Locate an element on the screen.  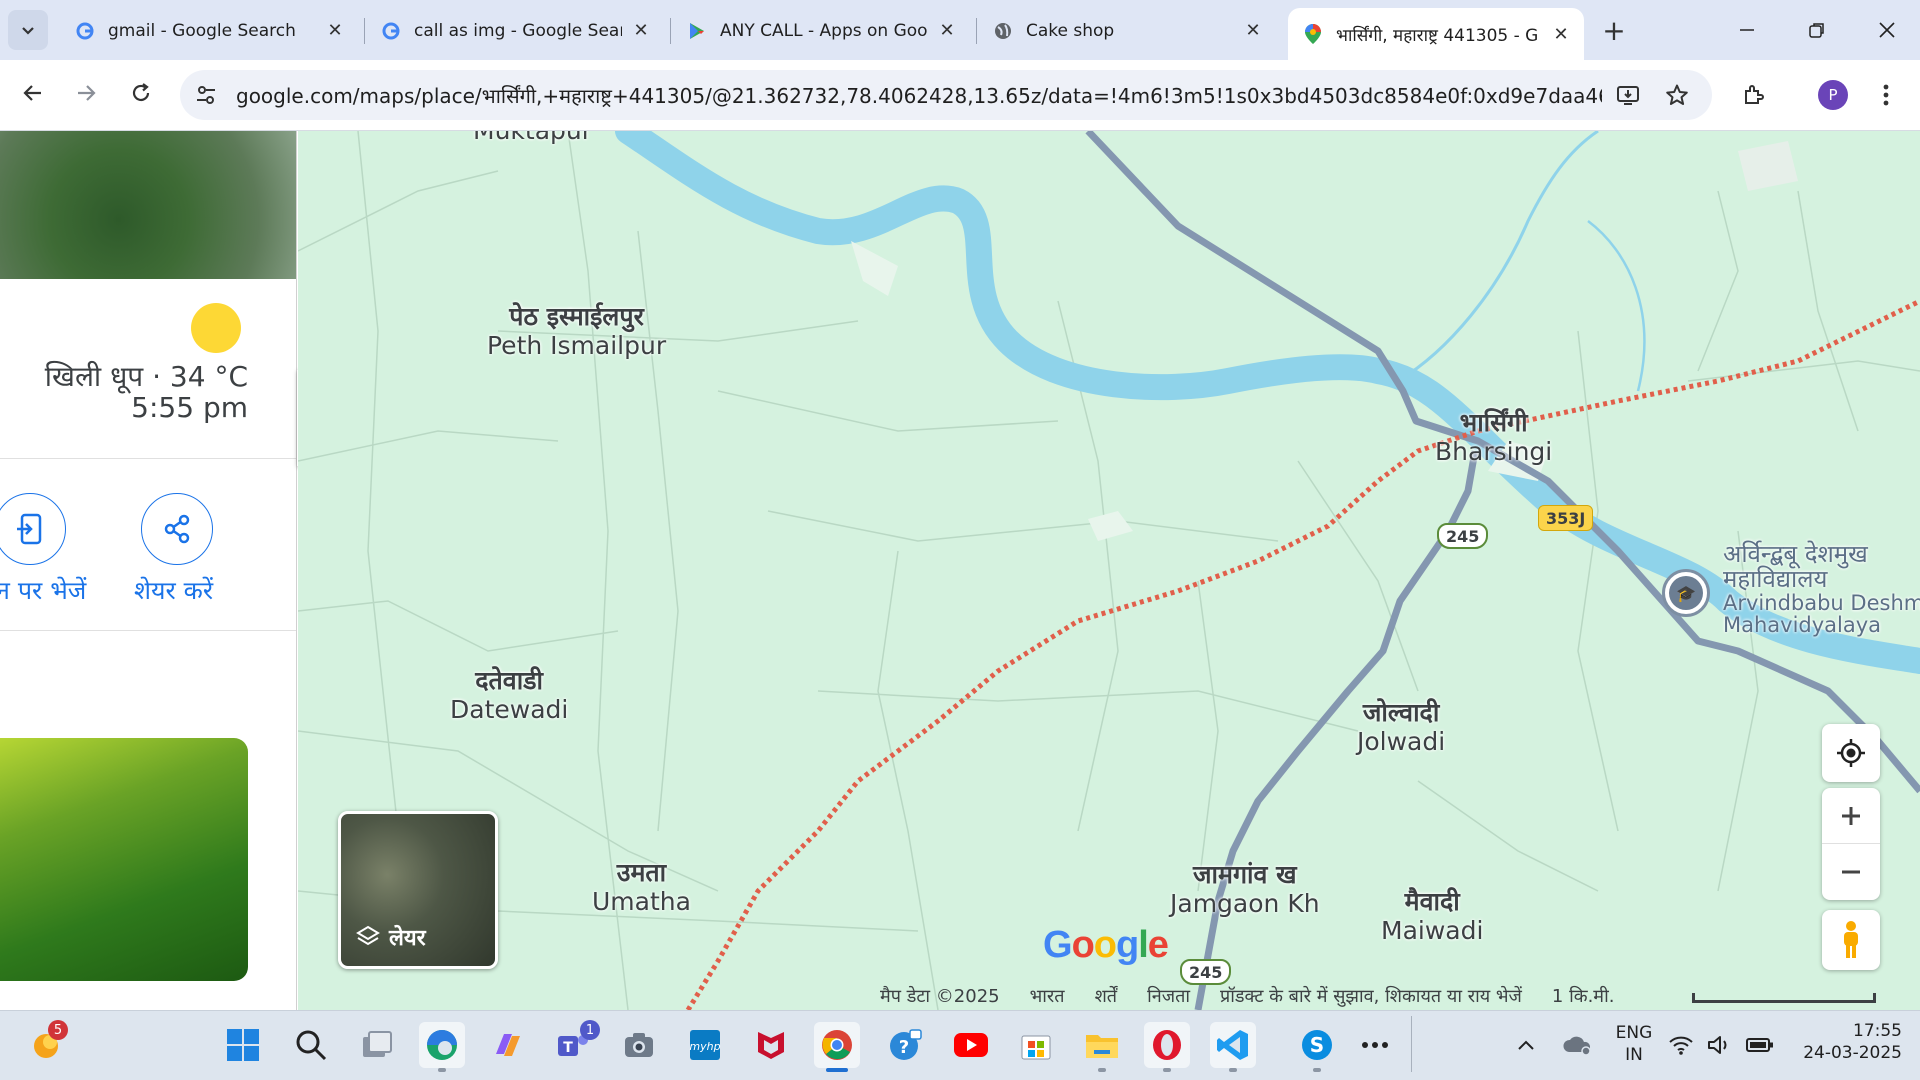
street-view-pegman is located at coordinates (1851, 940).